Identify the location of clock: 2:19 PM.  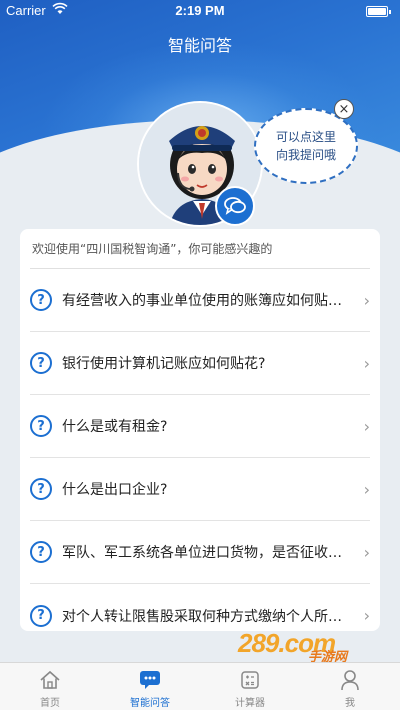
(200, 10).